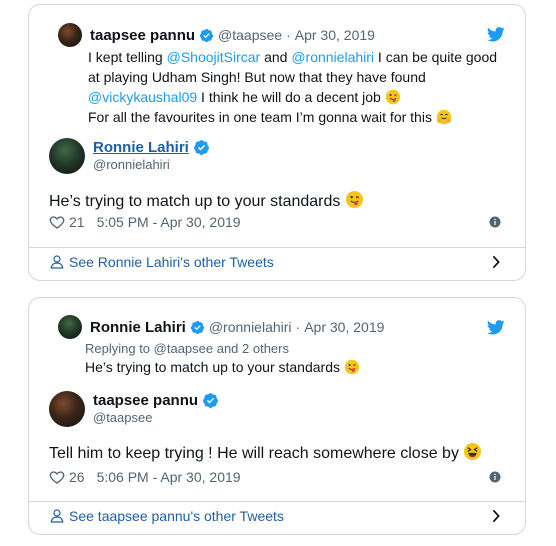 The image size is (556, 546). I want to click on other-tweets-label: See Ronnie Lahiri's other Tweets, so click(171, 262).